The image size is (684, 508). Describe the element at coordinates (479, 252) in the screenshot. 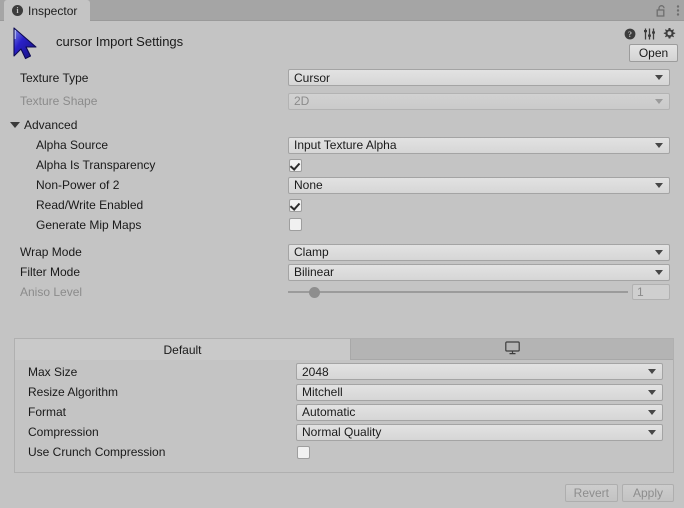

I see `dropdown-wrap-mode: Clamp` at that location.